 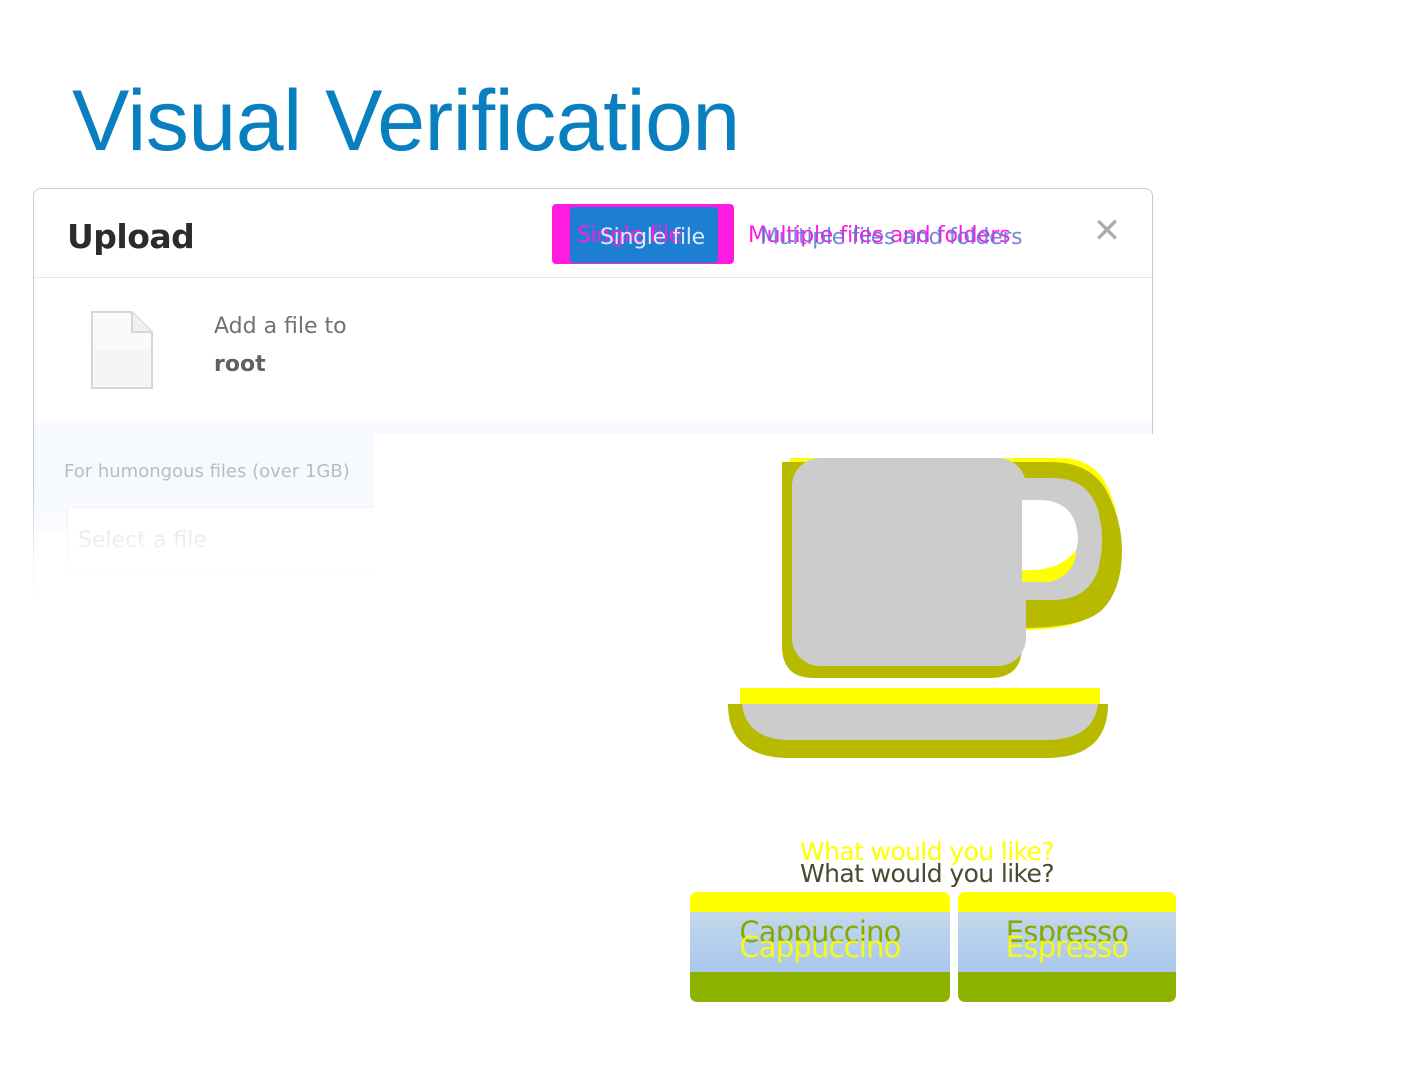 I want to click on close-icon: ✕, so click(x=1107, y=231).